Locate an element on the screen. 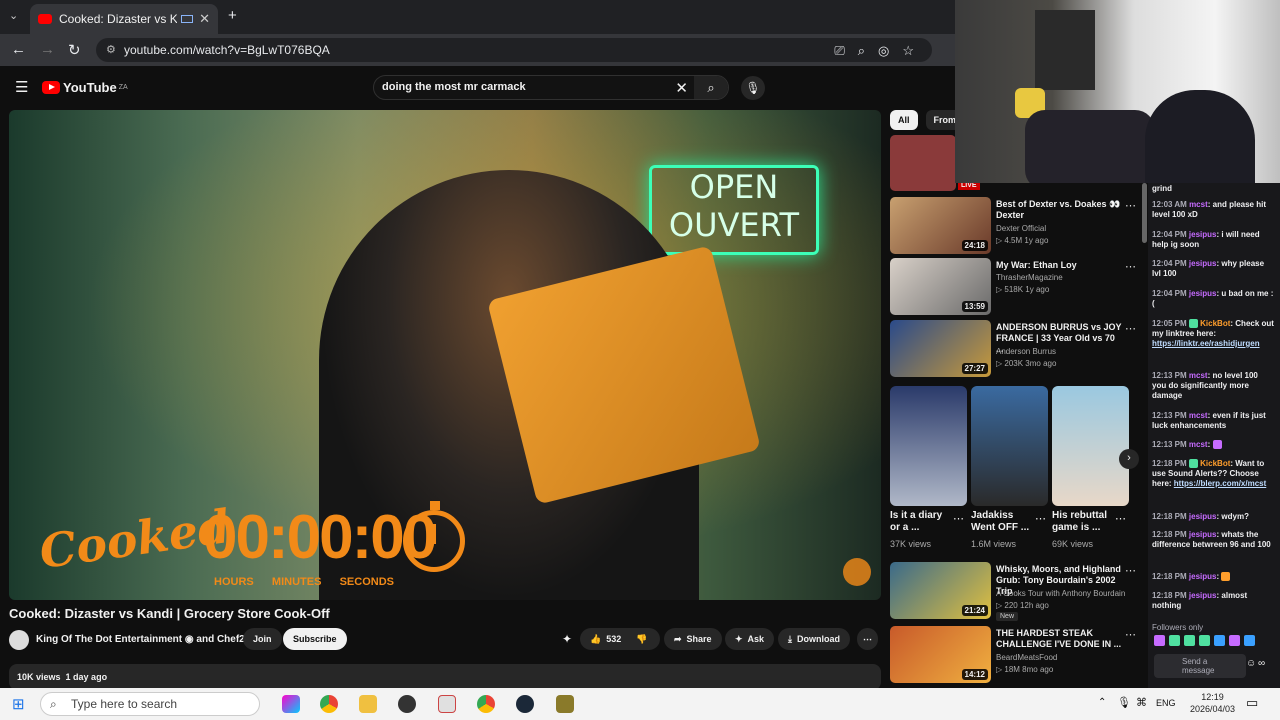 Image resolution: width=1280 pixels, height=720 pixels. tab-search-icon: ⌄ is located at coordinates (13, 15).